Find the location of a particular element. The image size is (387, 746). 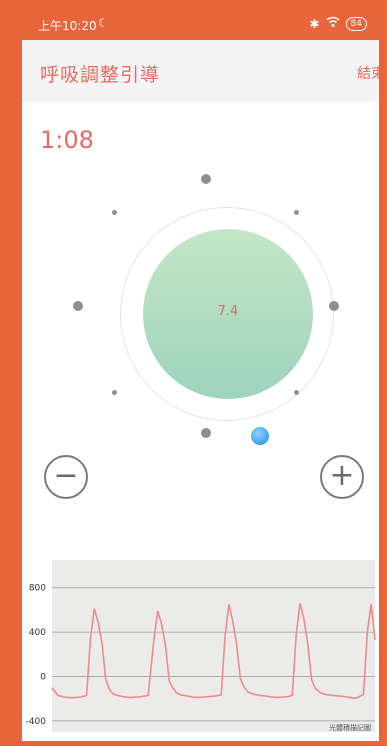

moon-icon: ☾ is located at coordinates (103, 23).